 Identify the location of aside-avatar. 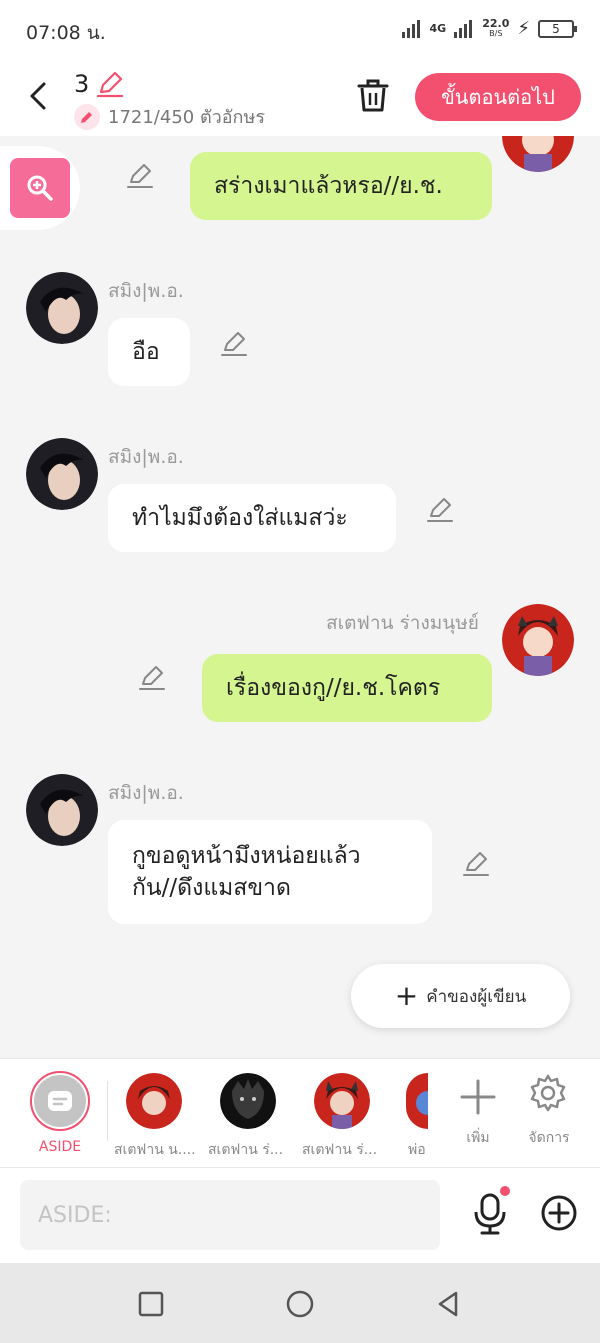
(60, 1101).